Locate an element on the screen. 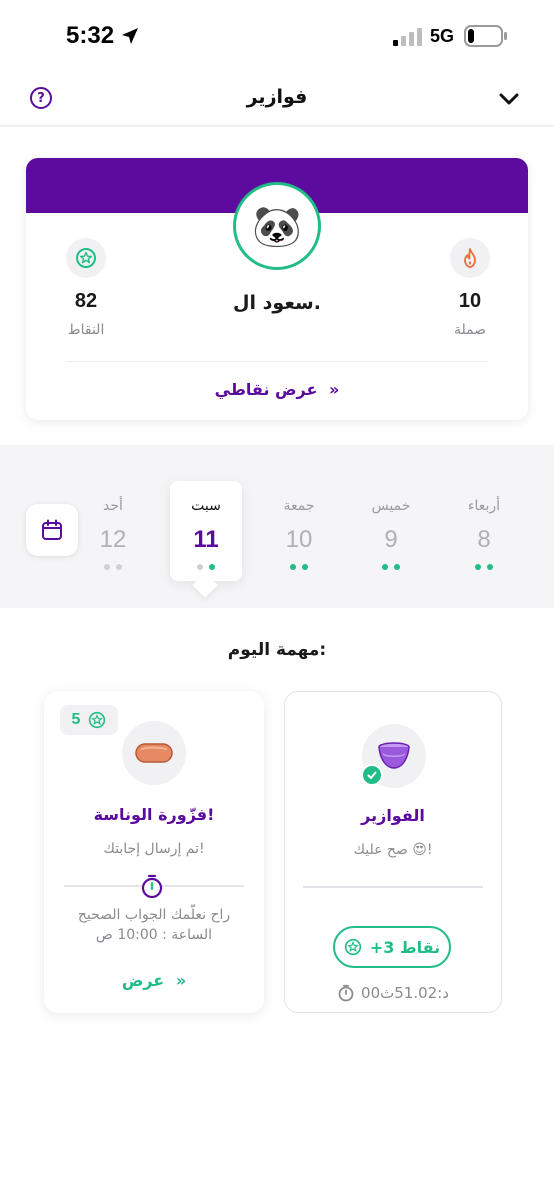 The height and width of the screenshot is (1200, 554). page-title: فوازير is located at coordinates (277, 97).